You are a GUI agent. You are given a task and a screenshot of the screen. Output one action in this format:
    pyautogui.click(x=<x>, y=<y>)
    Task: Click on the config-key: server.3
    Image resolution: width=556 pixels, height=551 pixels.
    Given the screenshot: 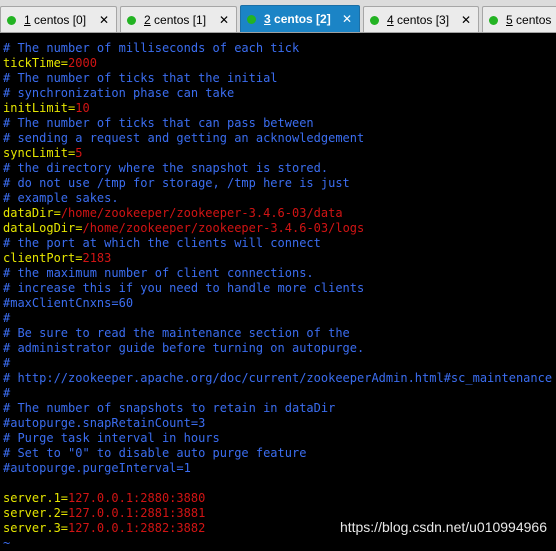 What is the action you would take?
    pyautogui.click(x=32, y=528)
    